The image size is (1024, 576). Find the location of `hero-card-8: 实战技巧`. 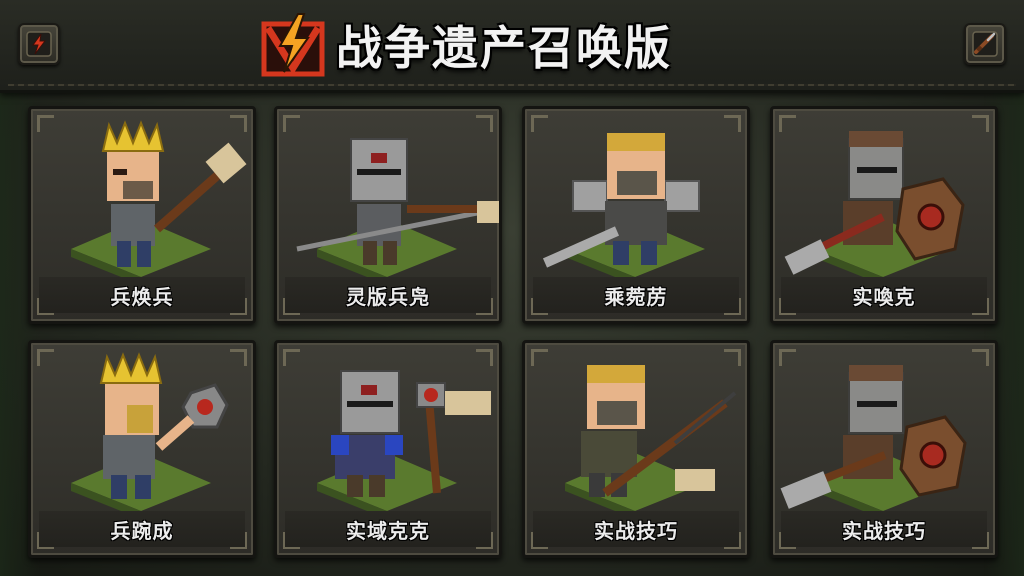

hero-card-8: 实战技巧 is located at coordinates (884, 449).